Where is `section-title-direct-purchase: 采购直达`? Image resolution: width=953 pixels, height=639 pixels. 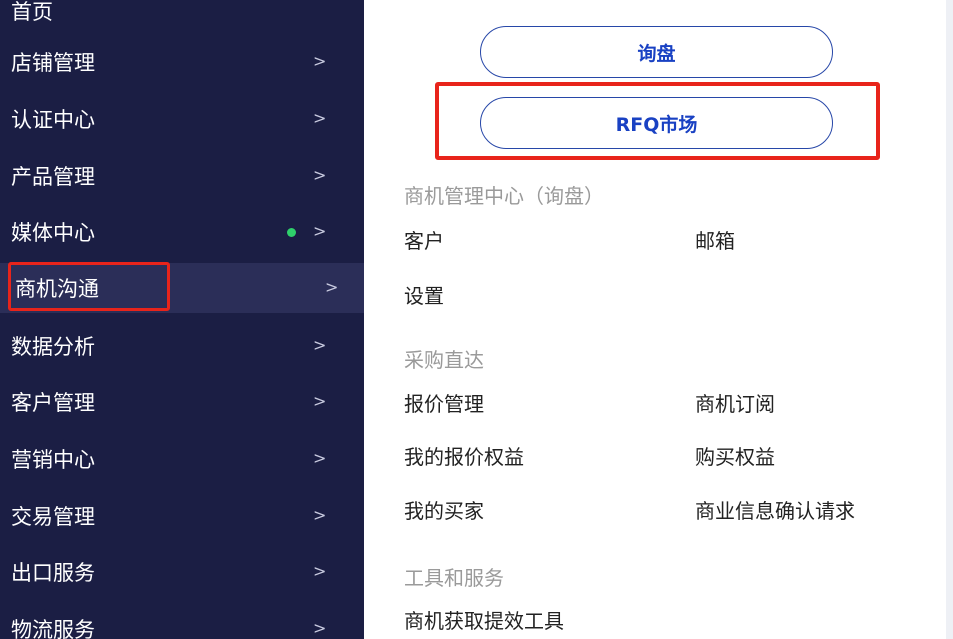
section-title-direct-purchase: 采购直达 is located at coordinates (444, 360).